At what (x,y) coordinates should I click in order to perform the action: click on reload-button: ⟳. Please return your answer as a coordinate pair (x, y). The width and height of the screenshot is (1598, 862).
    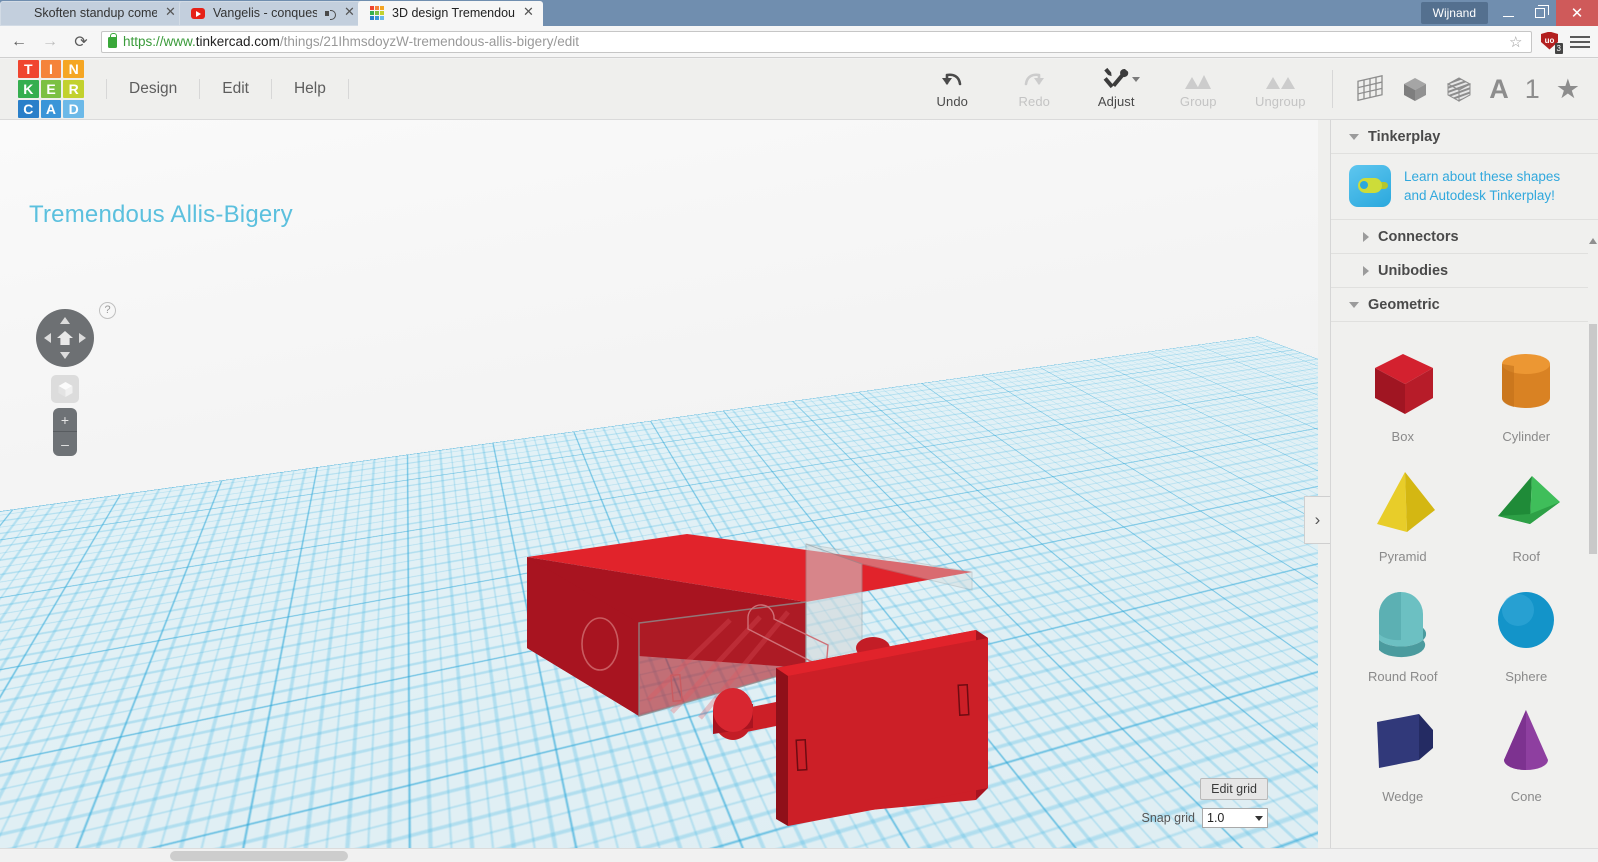
    Looking at the image, I should click on (81, 42).